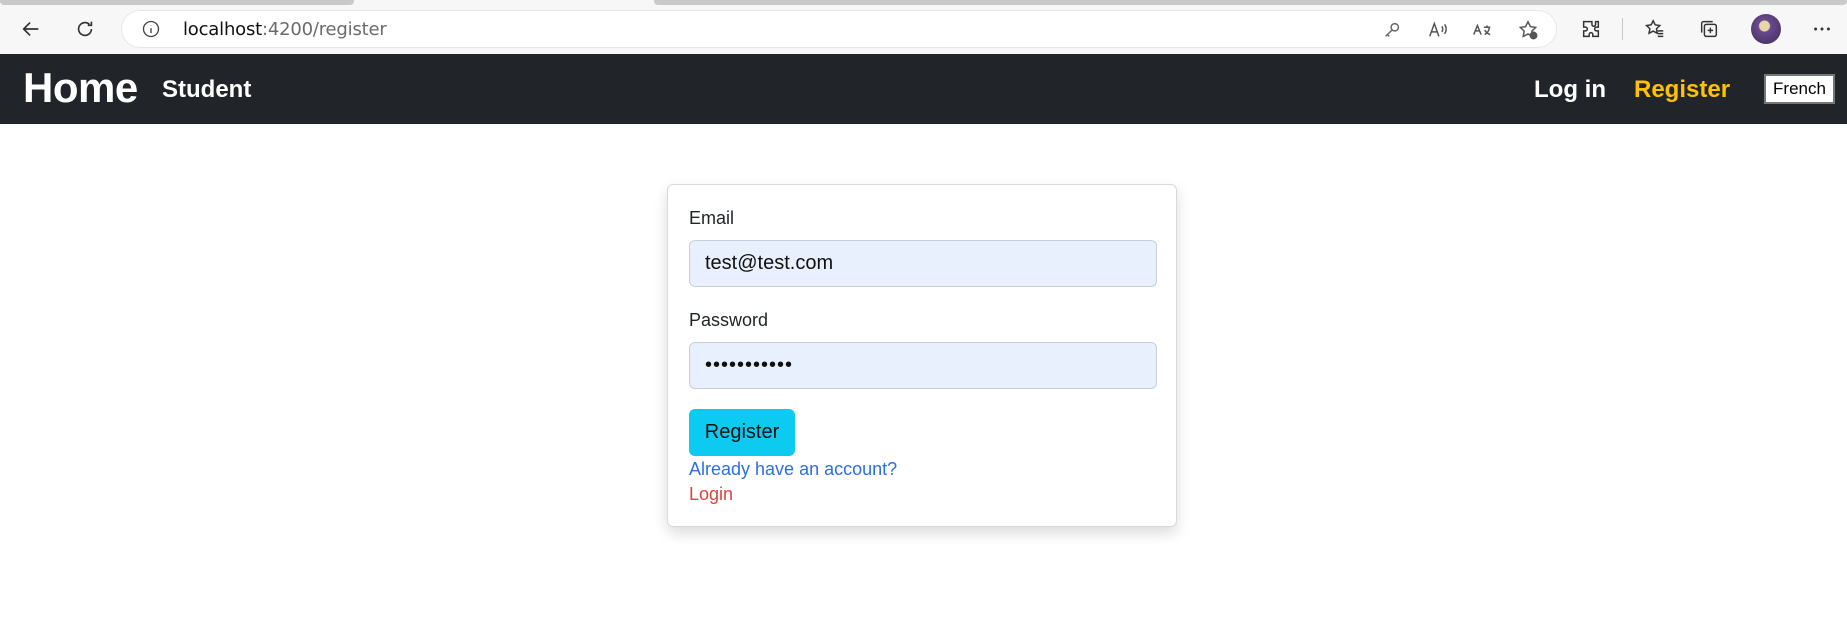 This screenshot has height=630, width=1847. Describe the element at coordinates (1591, 29) in the screenshot. I see `extensions-icon` at that location.